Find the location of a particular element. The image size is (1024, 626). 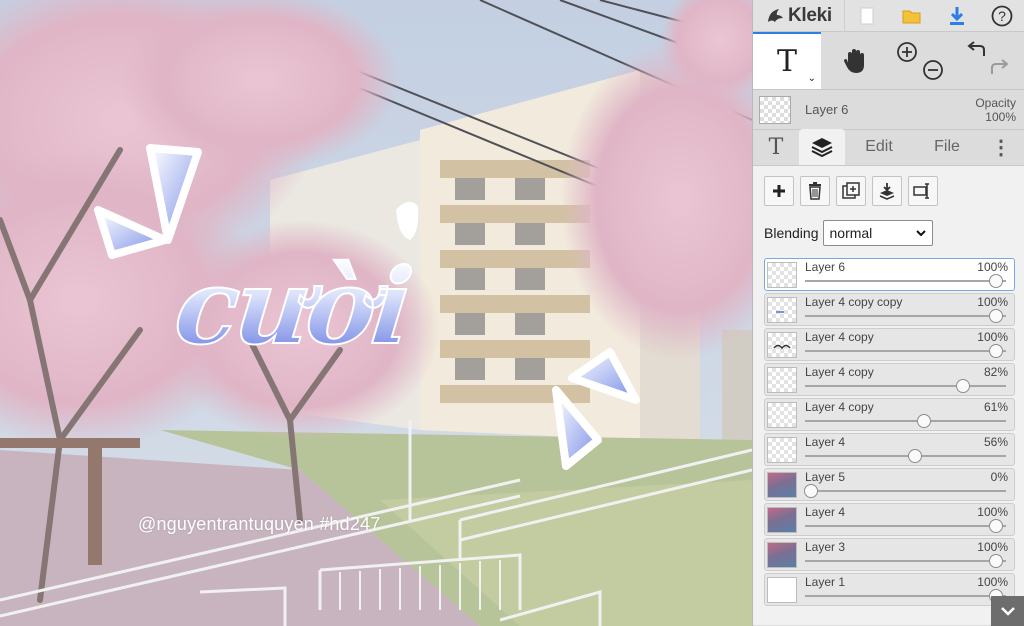

kleki-logo: Kleki is located at coordinates (799, 16).